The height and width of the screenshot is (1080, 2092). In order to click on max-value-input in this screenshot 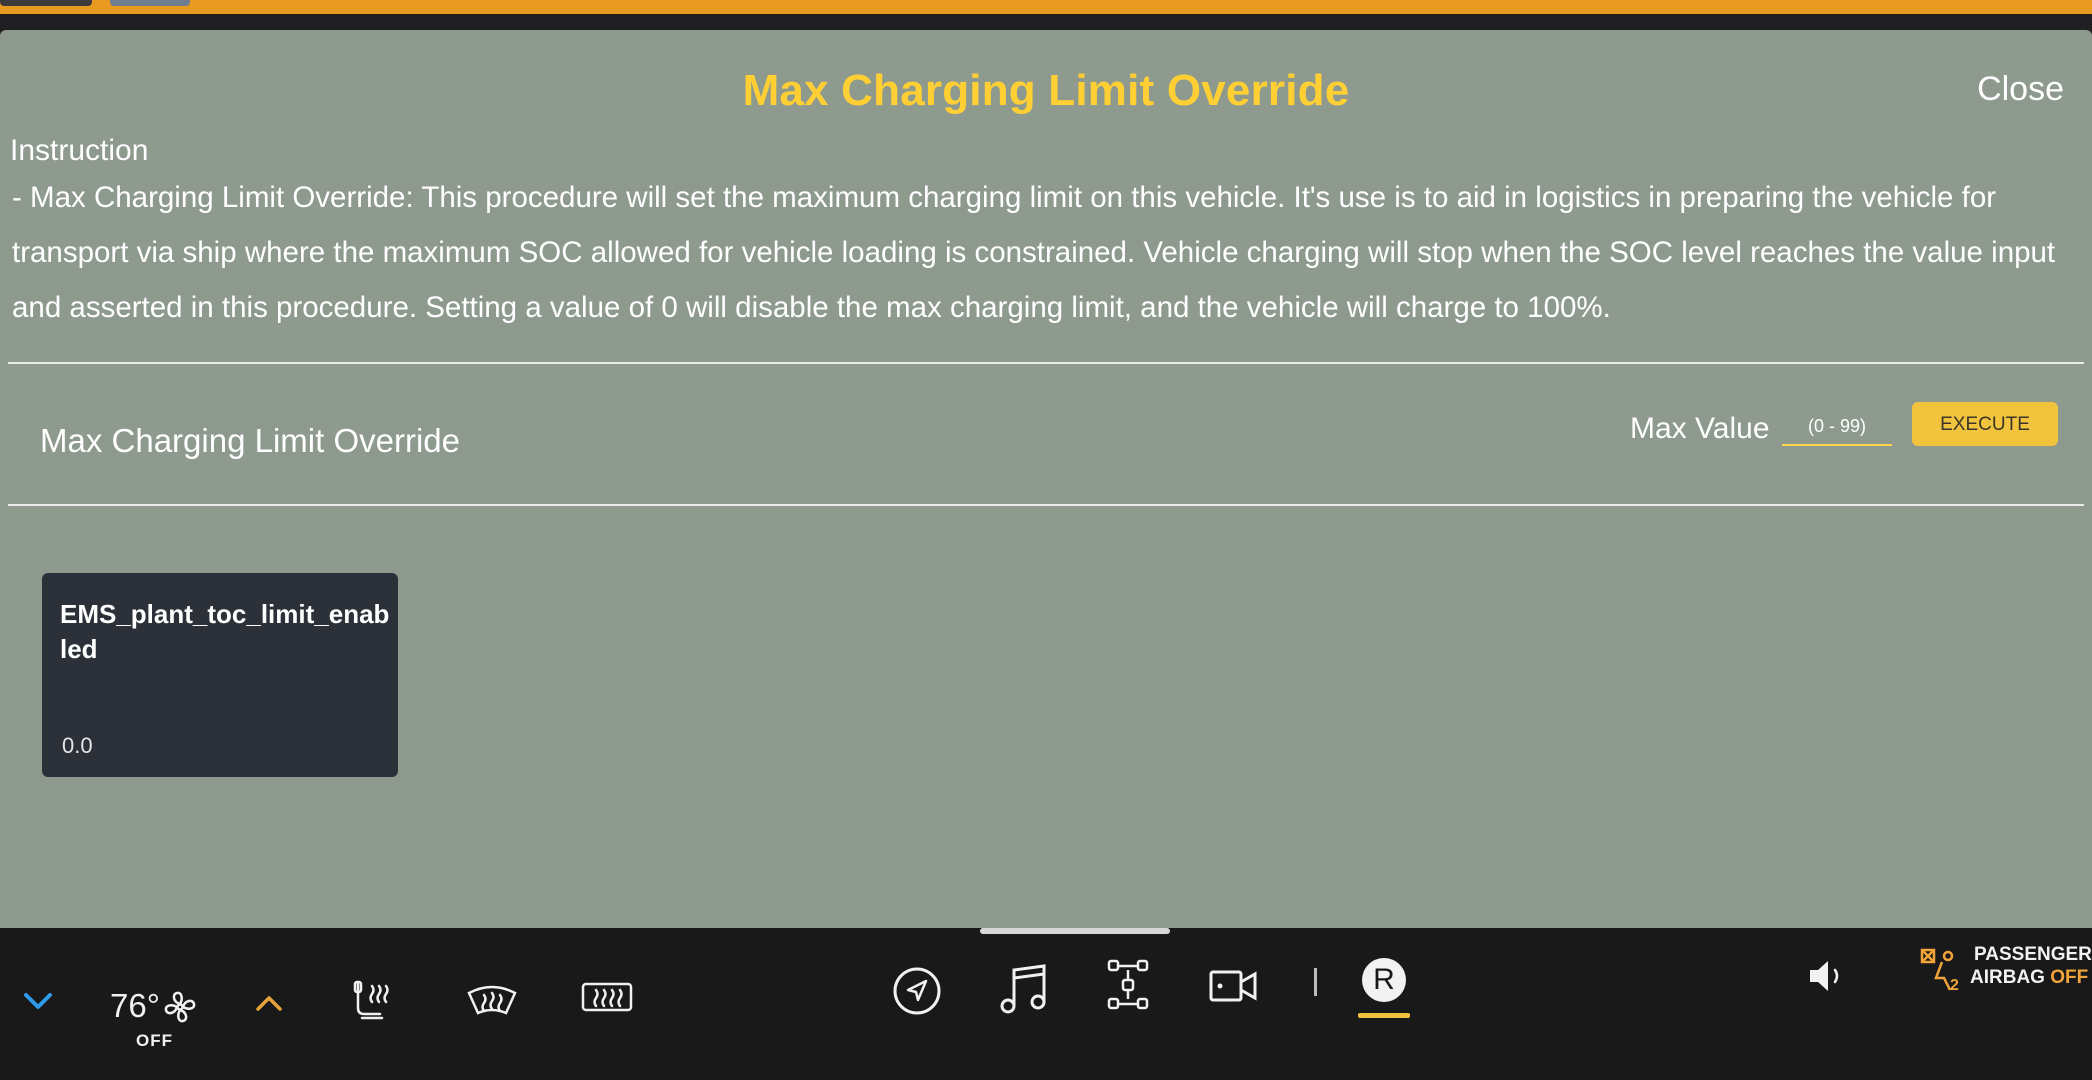, I will do `click(1837, 427)`.